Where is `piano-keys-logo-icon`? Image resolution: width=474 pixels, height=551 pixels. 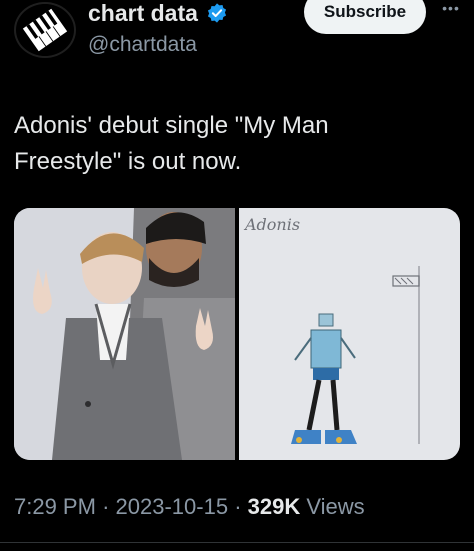 piano-keys-logo-icon is located at coordinates (45, 30).